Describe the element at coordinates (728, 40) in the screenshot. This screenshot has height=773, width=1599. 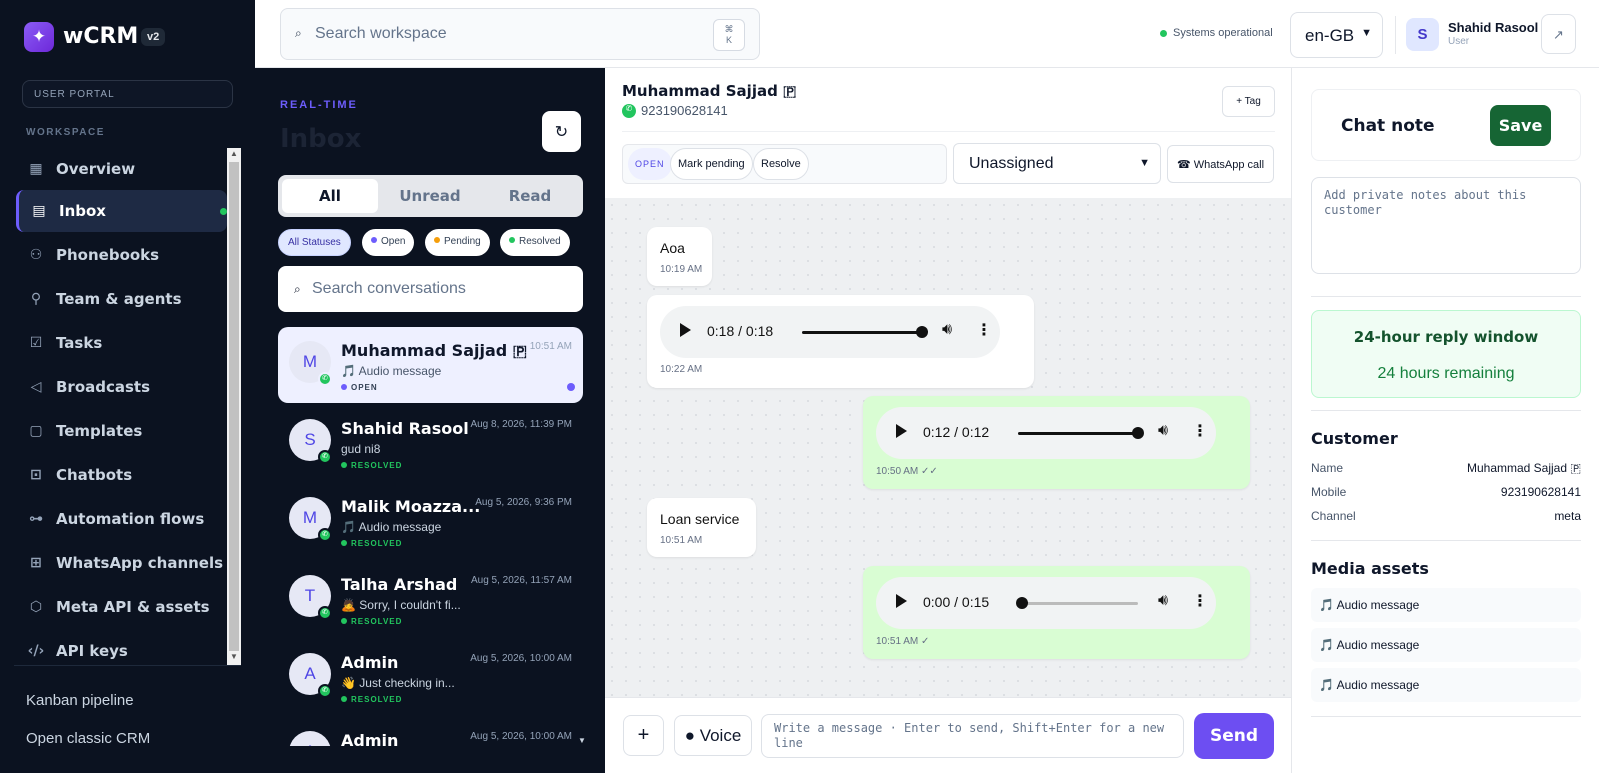
I see `k-key: K` at that location.